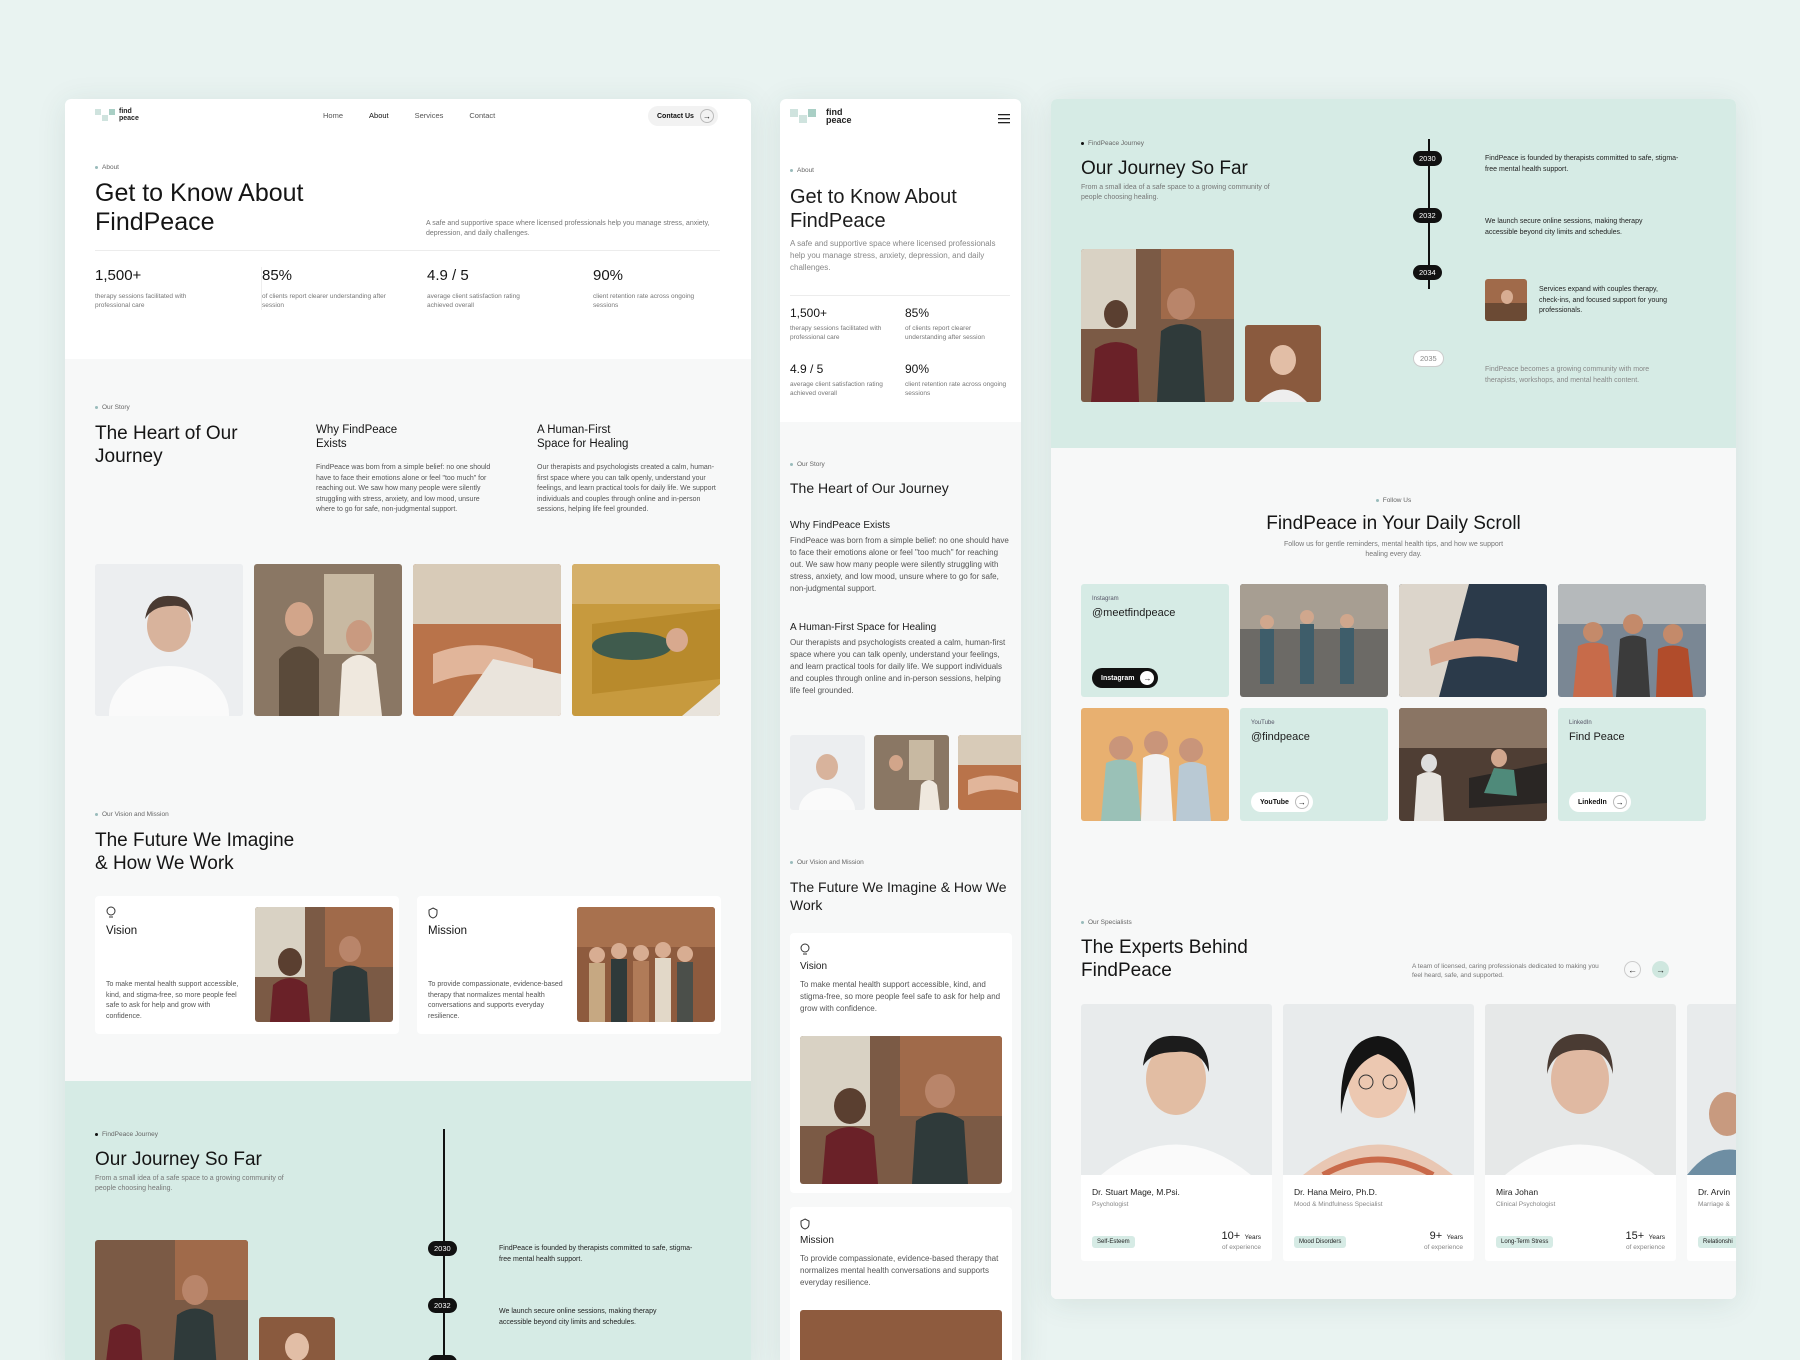 Image resolution: width=1800 pixels, height=1360 pixels. I want to click on journey-title: Our Journey So Far, so click(178, 1159).